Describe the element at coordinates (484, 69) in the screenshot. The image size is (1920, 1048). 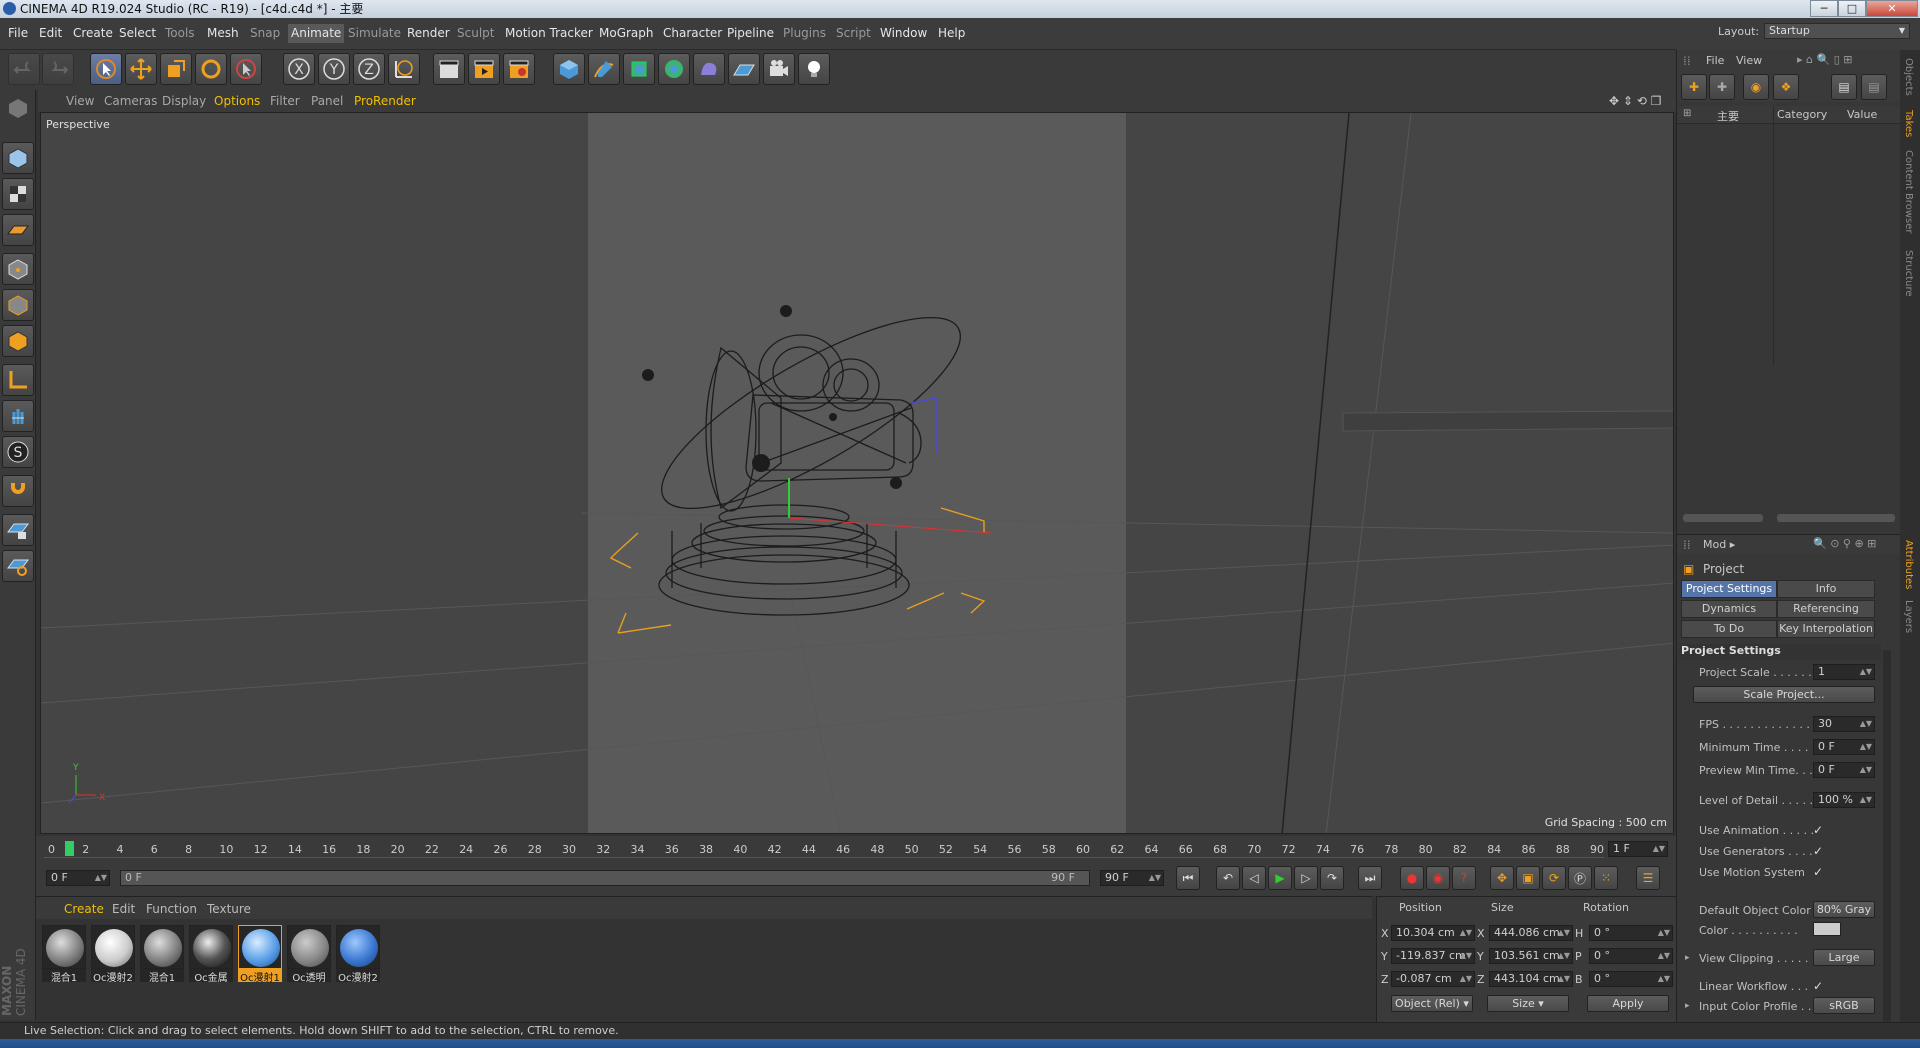
I see `render-to-picture-viewer-button` at that location.